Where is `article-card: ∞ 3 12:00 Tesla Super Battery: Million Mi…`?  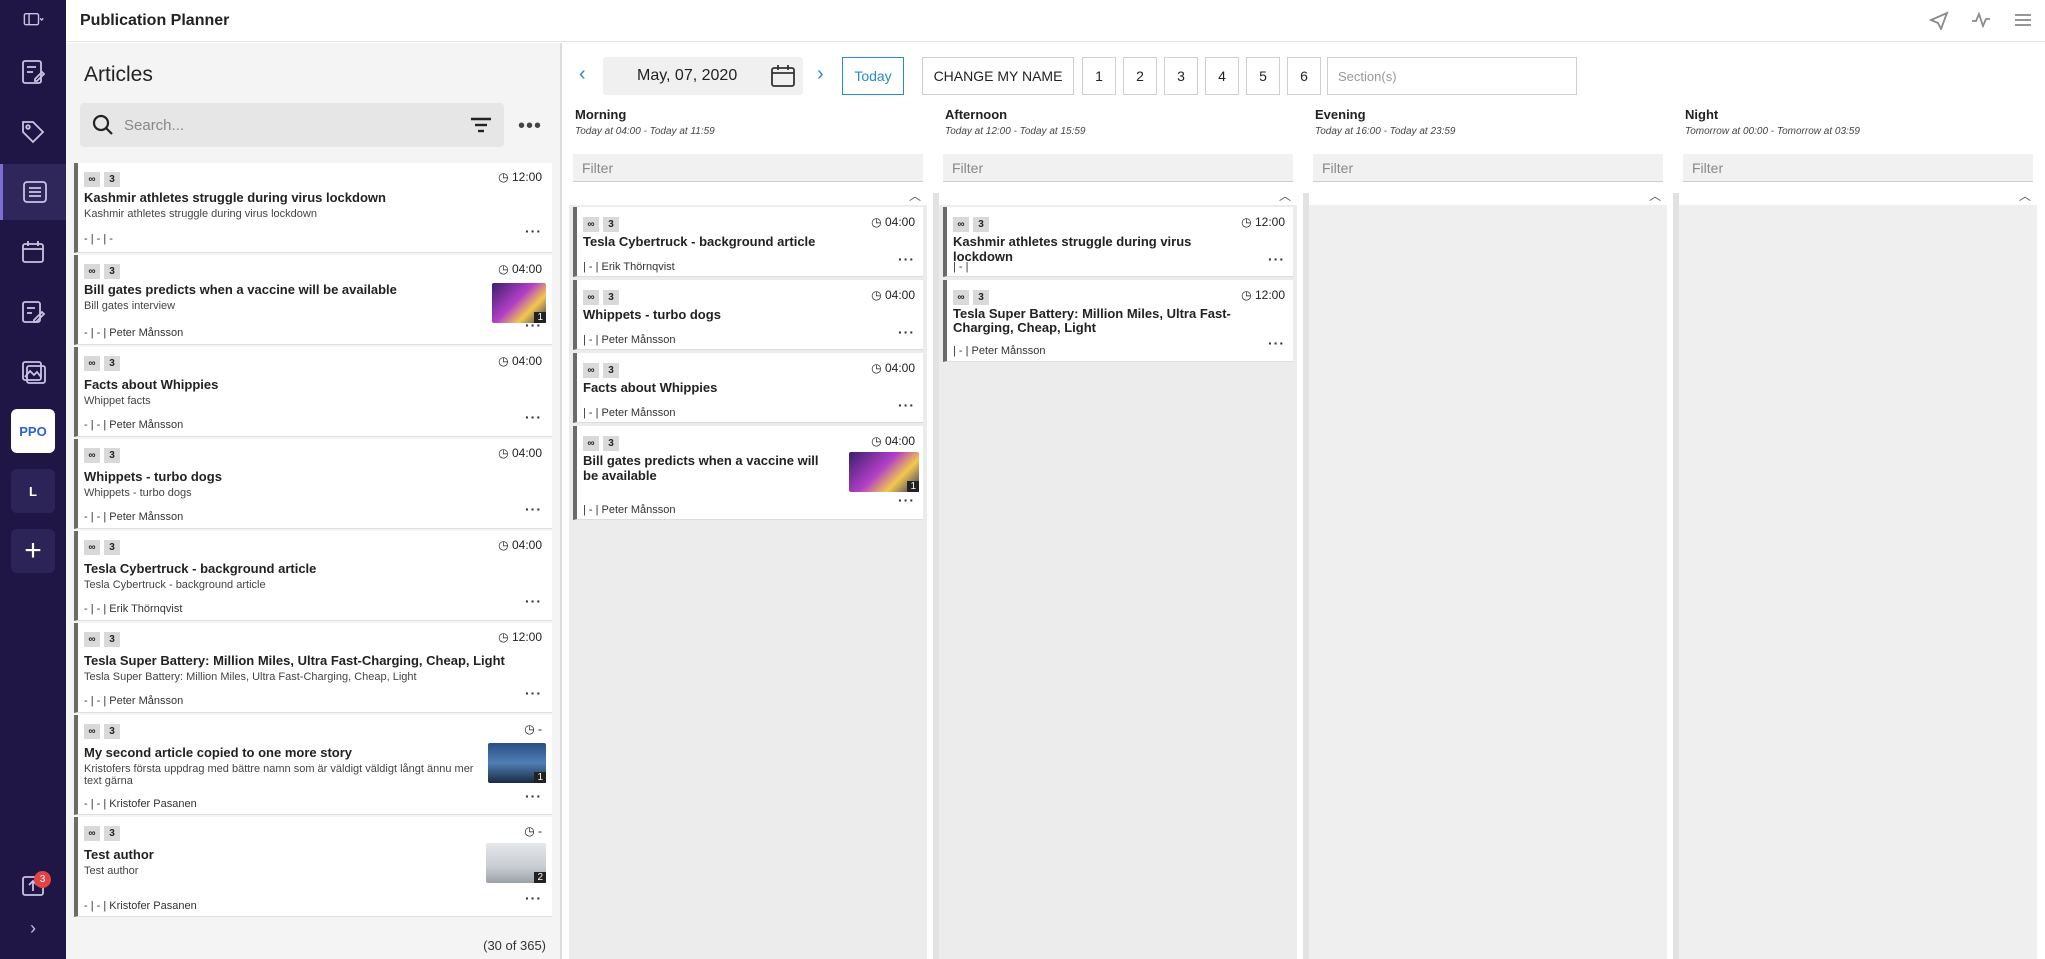
article-card: ∞ 3 12:00 Tesla Super Battery: Million Mi… is located at coordinates (313, 668).